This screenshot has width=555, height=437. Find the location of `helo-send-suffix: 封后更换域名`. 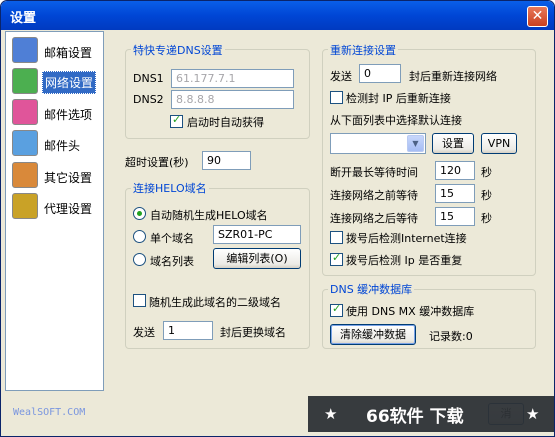

helo-send-suffix: 封后更换域名 is located at coordinates (253, 332).